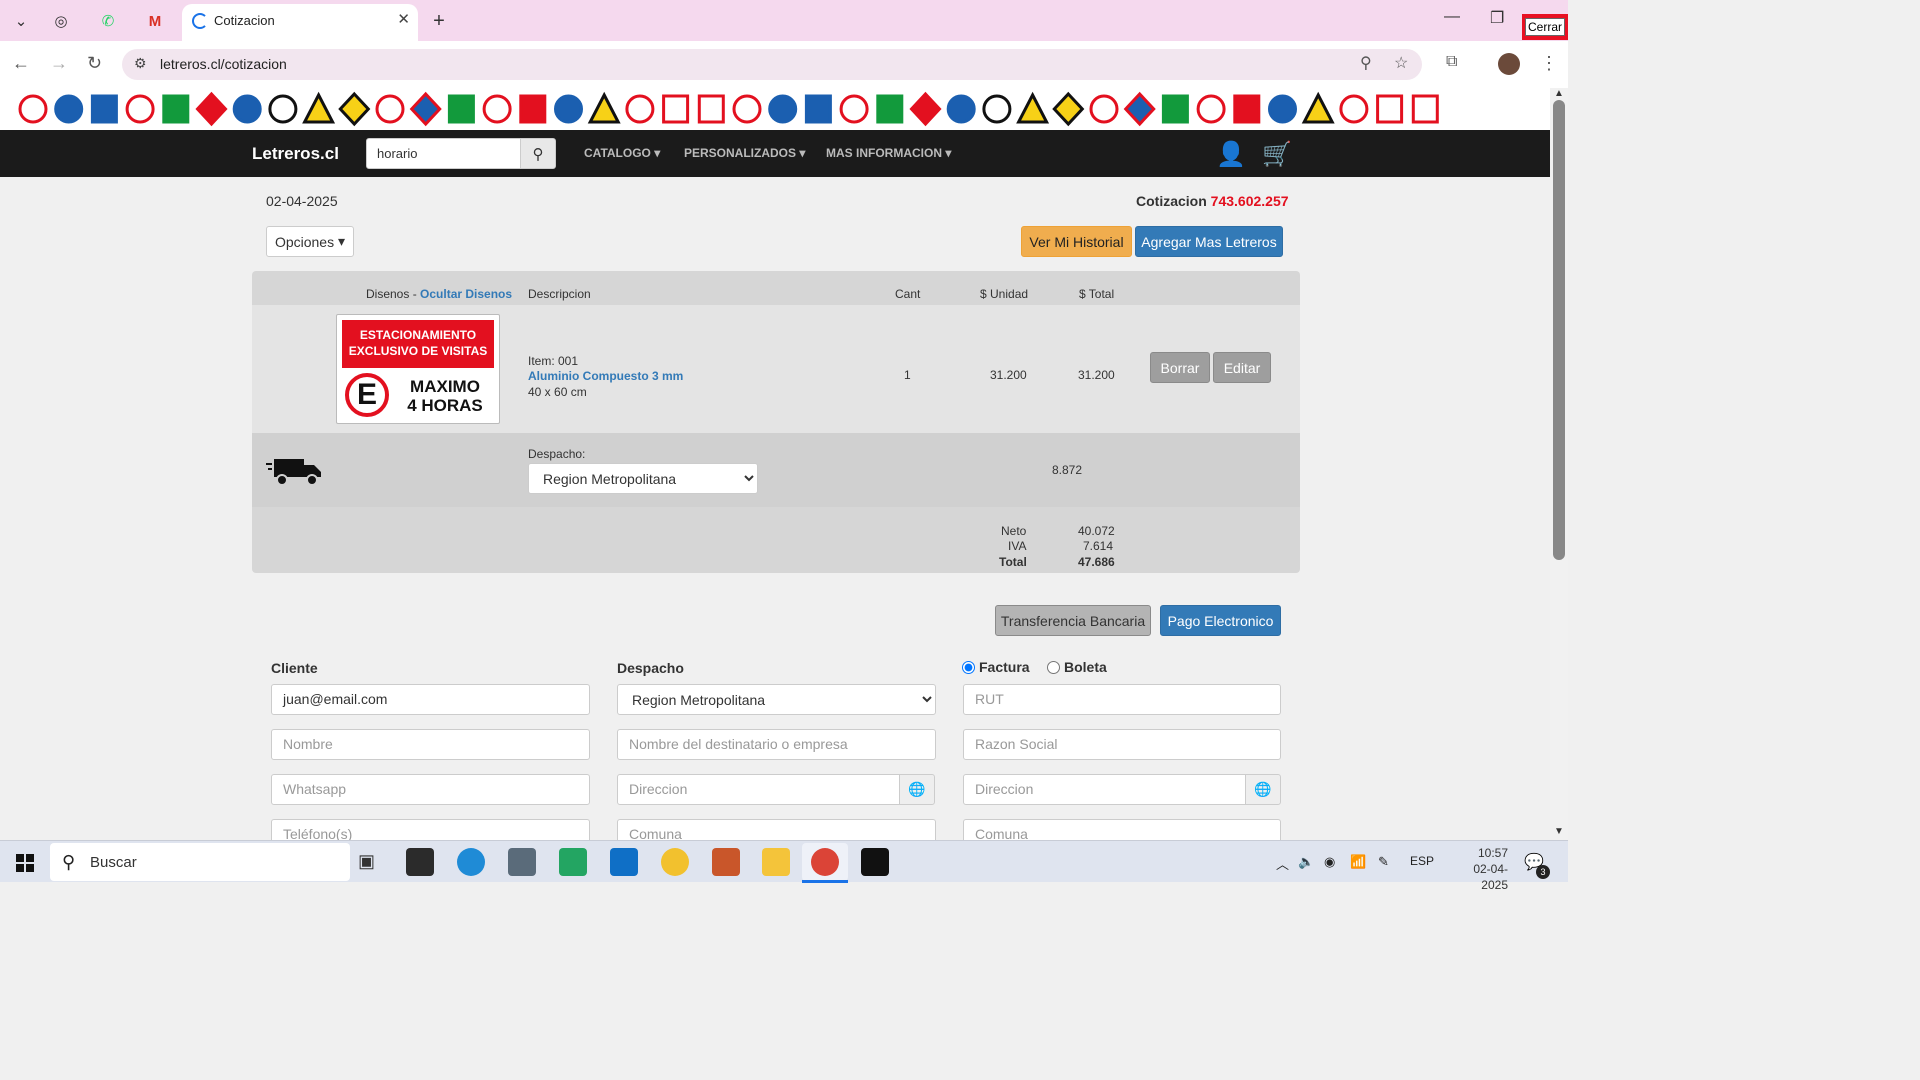  I want to click on header-description: Descripcion, so click(559, 294).